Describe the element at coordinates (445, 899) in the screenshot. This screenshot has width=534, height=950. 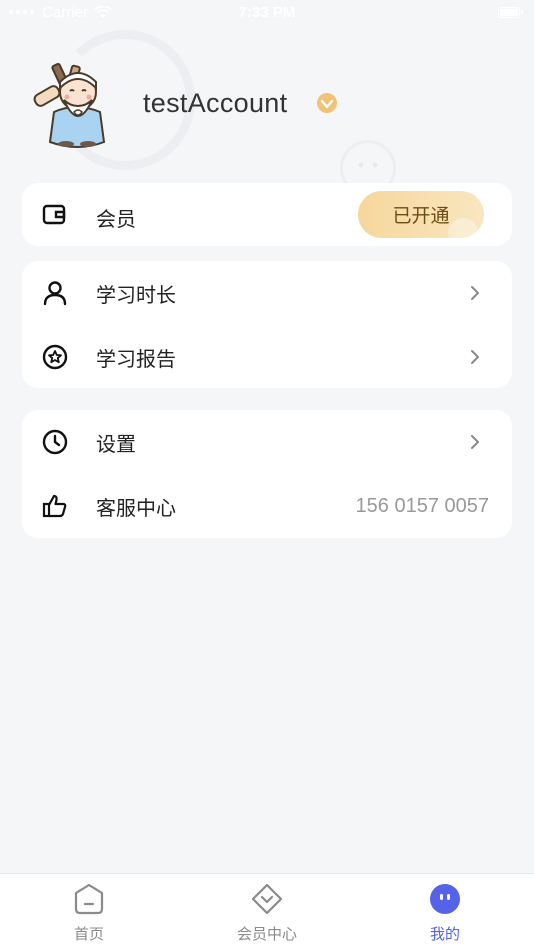
I see `mine-icon` at that location.